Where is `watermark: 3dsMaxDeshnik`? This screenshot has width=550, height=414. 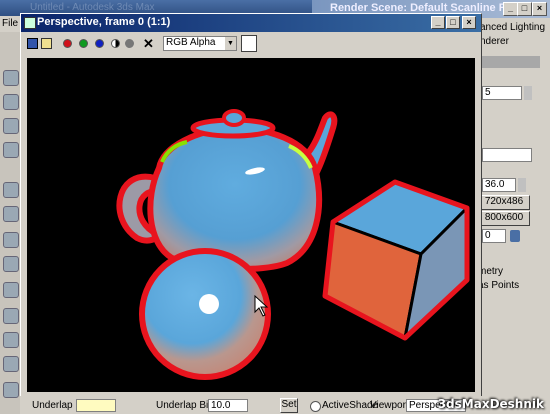
watermark: 3dsMaxDeshnik is located at coordinates (490, 404).